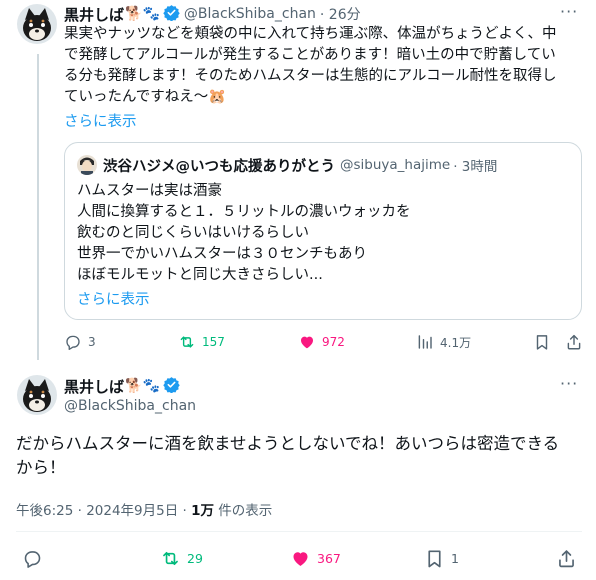 The image size is (596, 580). Describe the element at coordinates (41, 467) in the screenshot. I see `tweet-line: から！` at that location.